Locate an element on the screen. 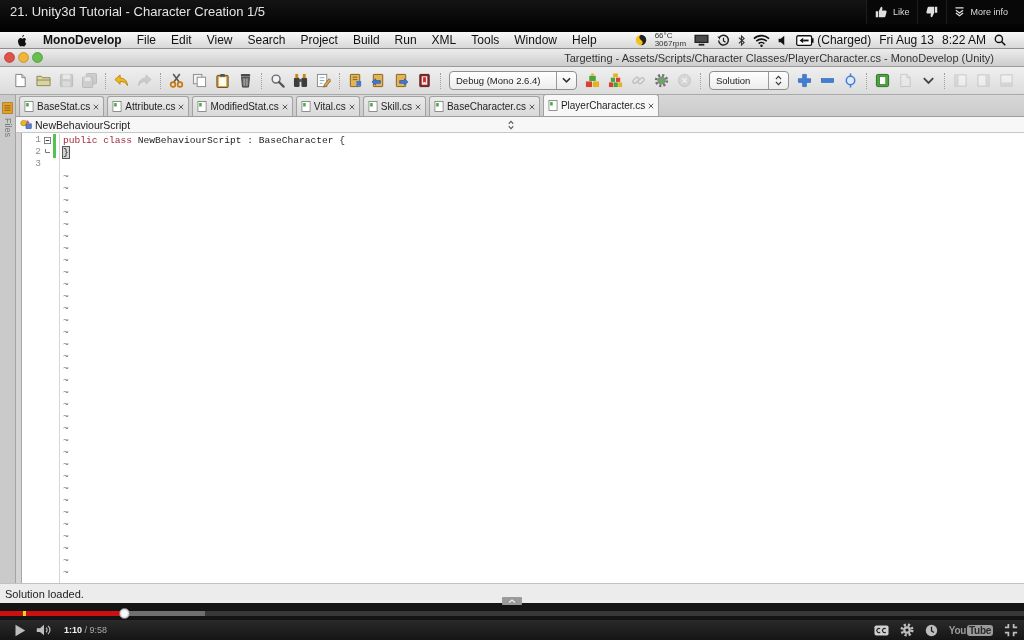  menu-item: Window is located at coordinates (535, 40).